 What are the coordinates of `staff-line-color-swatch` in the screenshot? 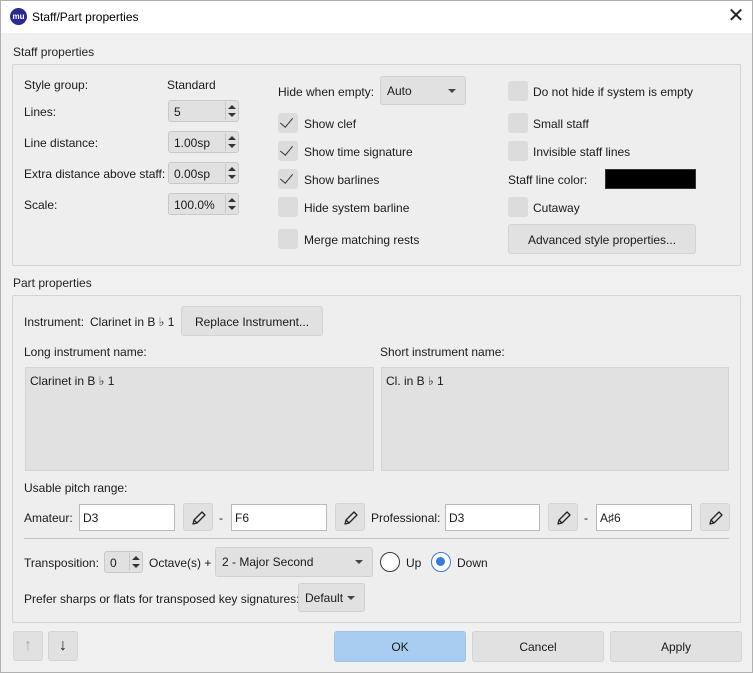 It's located at (650, 179).